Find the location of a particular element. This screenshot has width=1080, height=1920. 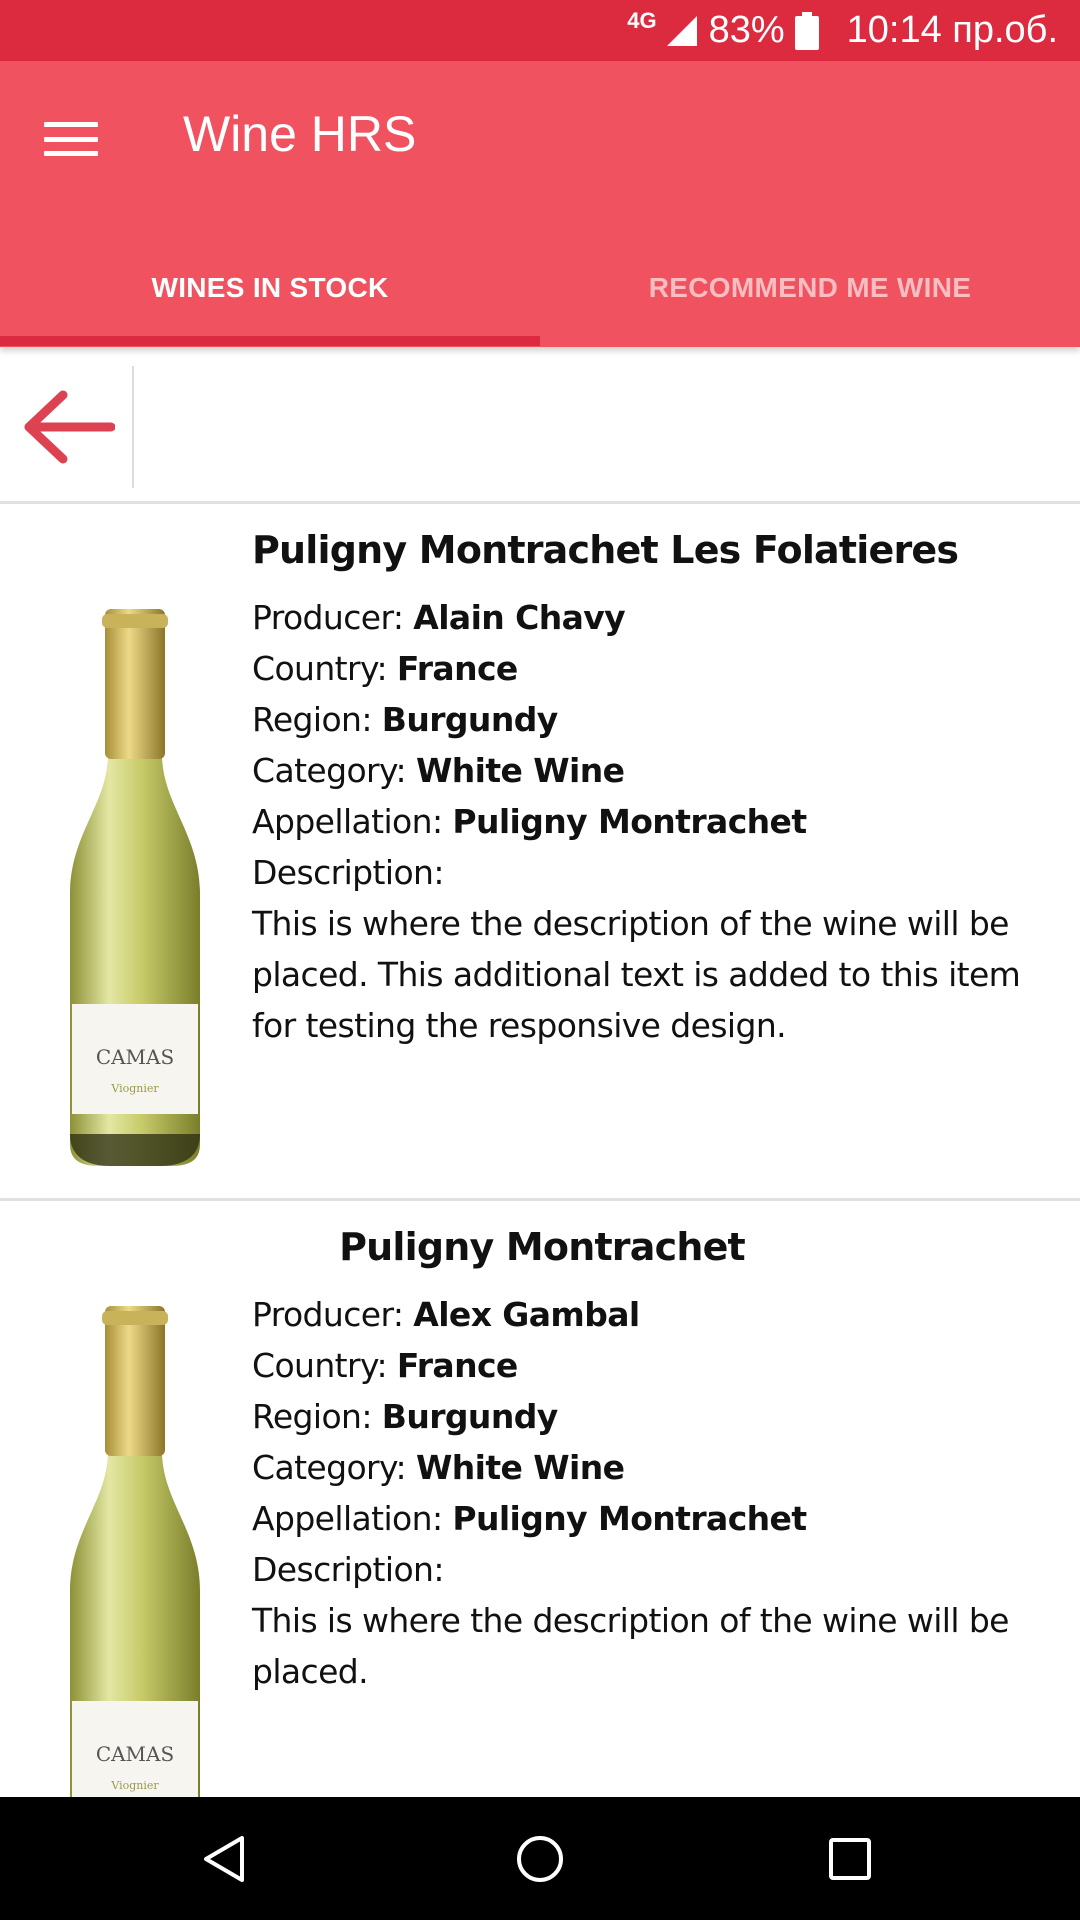

toolbar-row is located at coordinates (540, 435).